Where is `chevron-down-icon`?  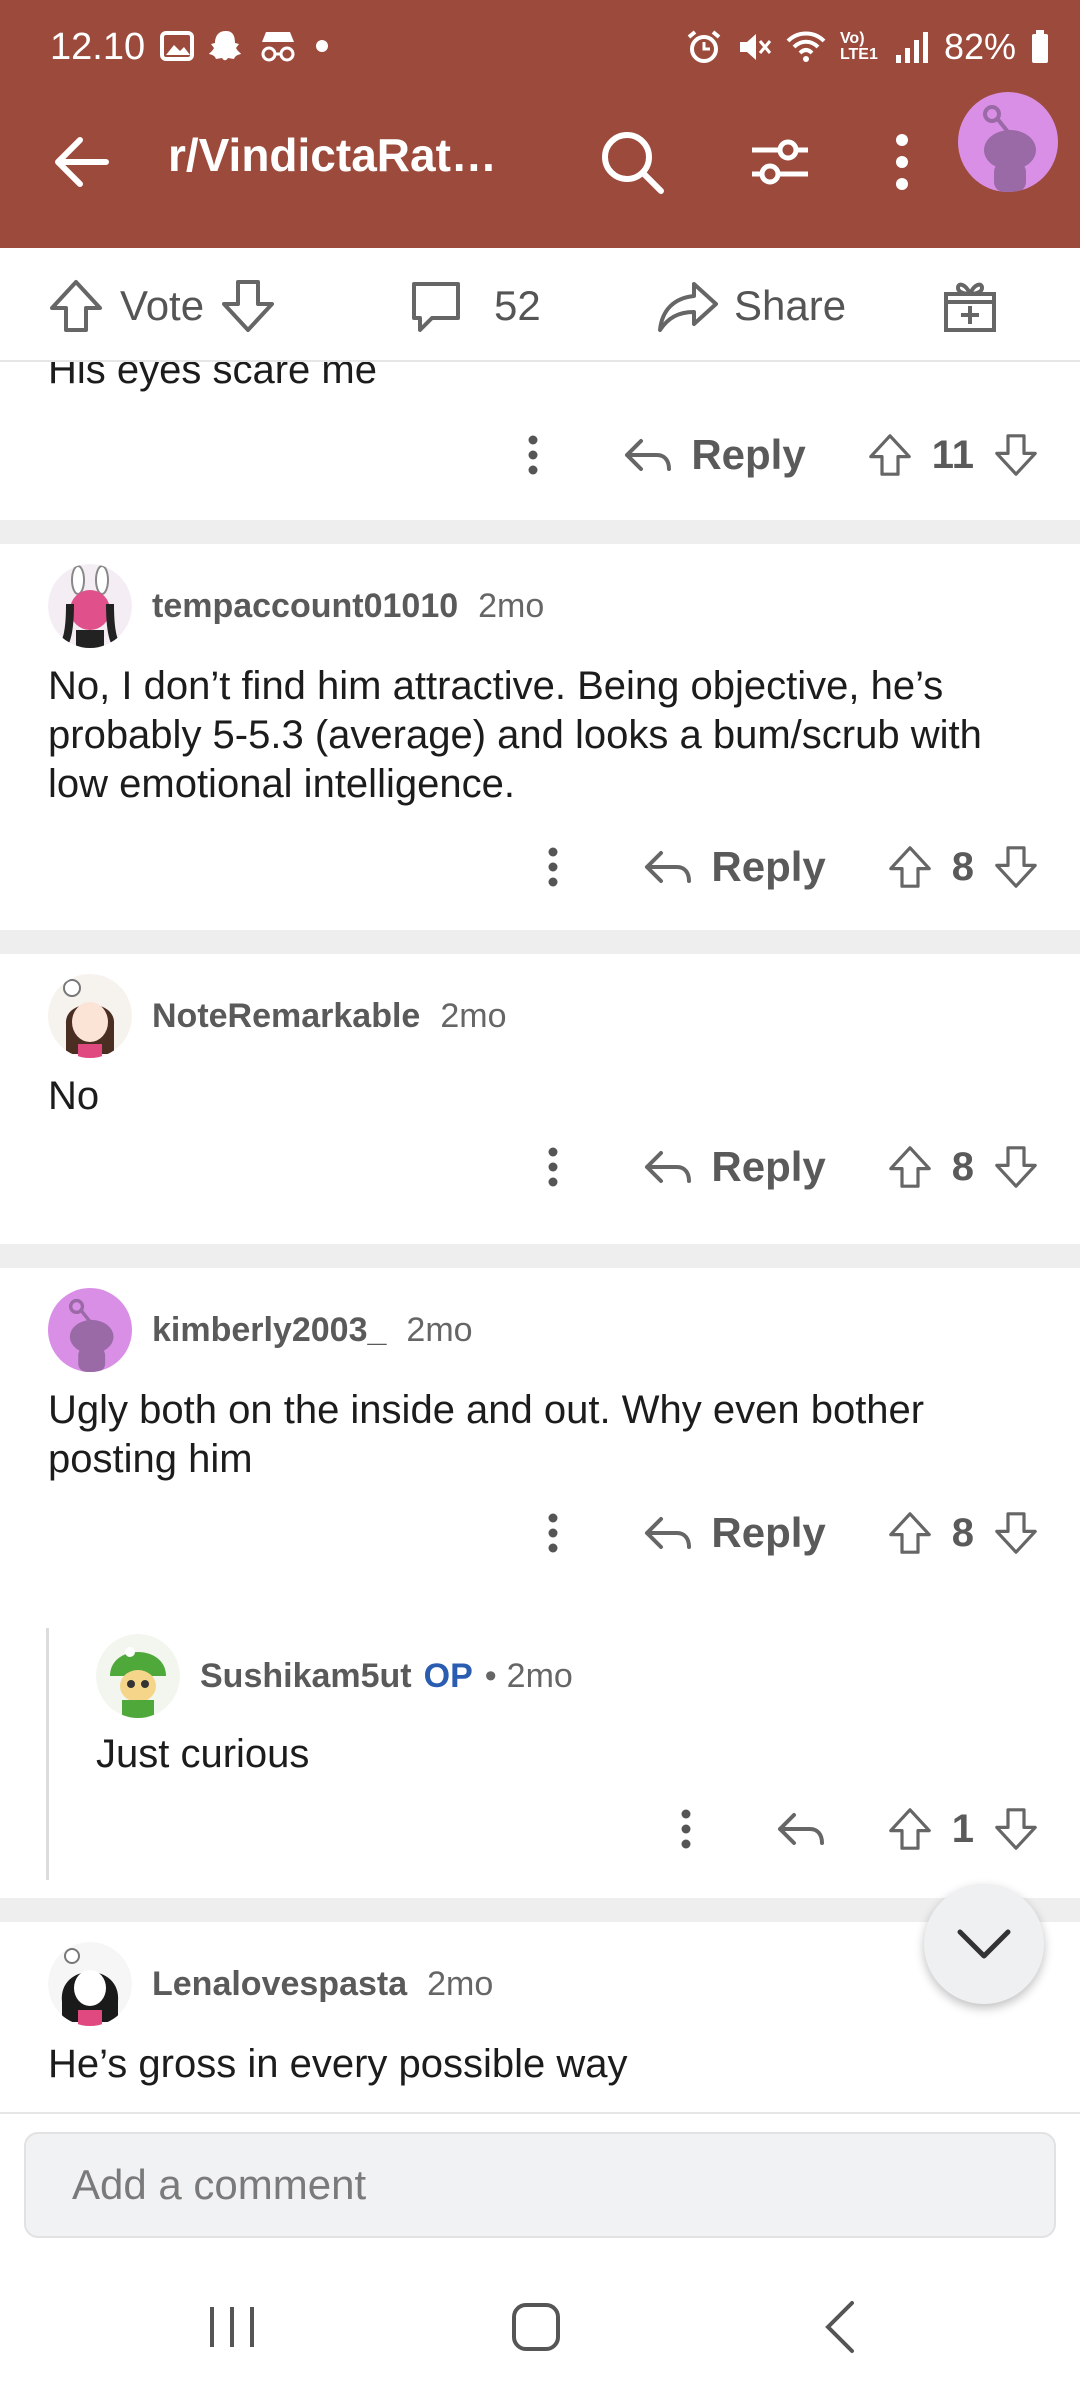 chevron-down-icon is located at coordinates (984, 1944).